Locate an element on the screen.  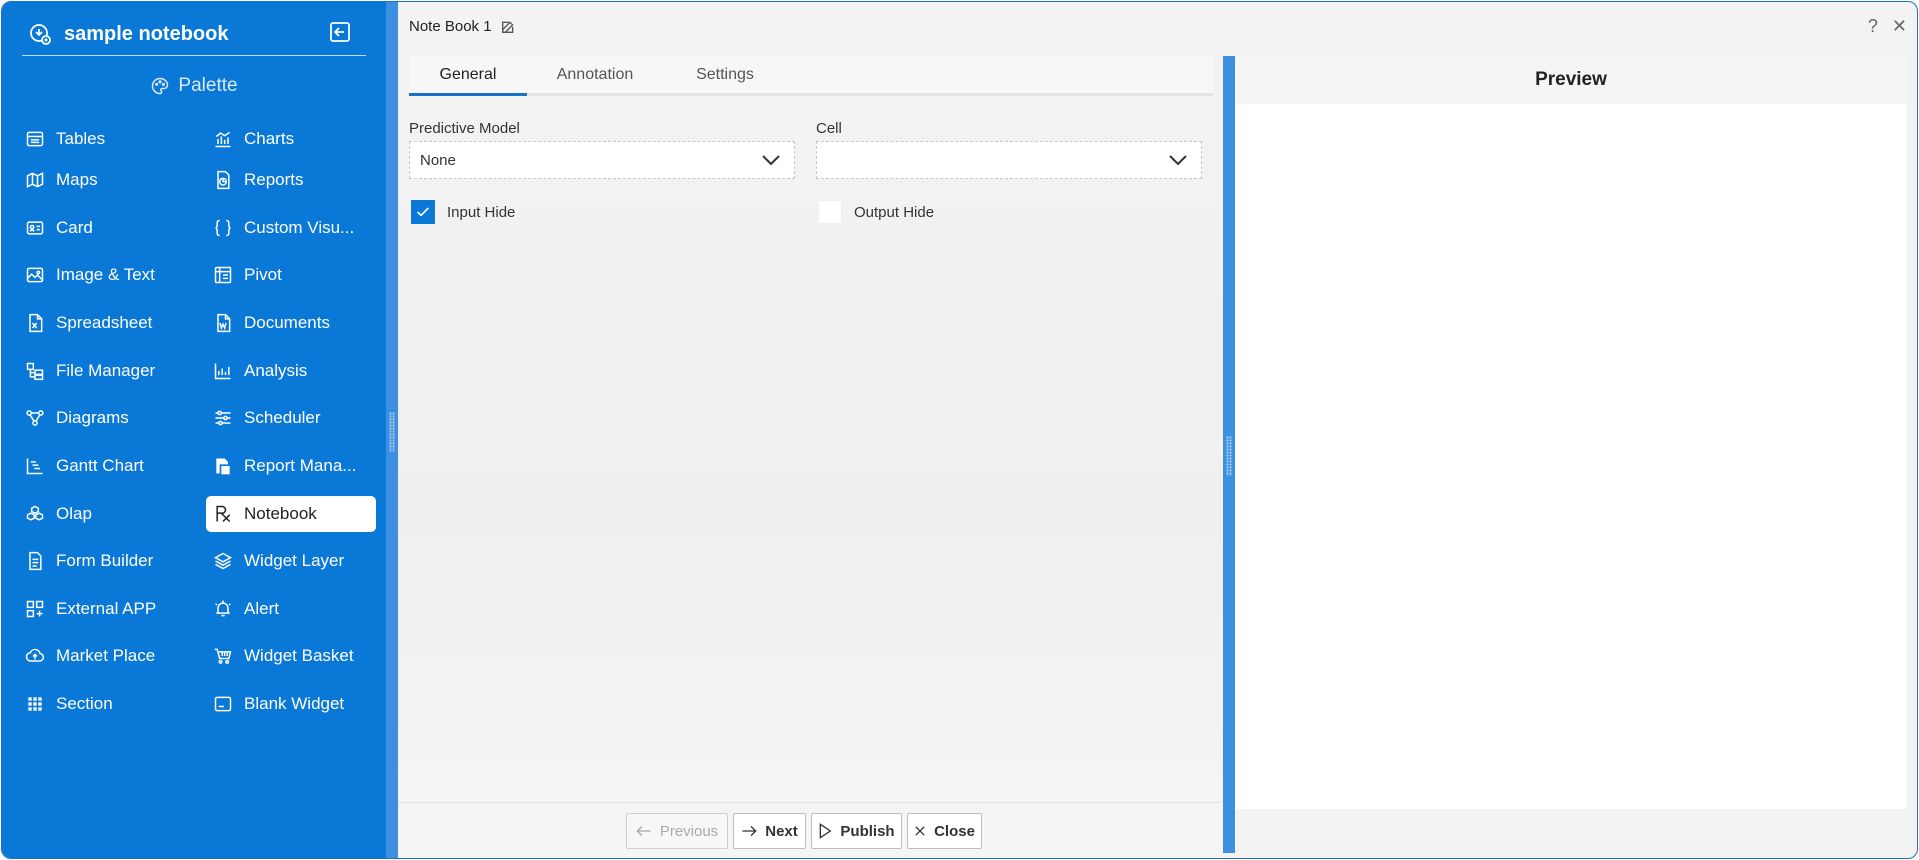
close-button: Close is located at coordinates (944, 831).